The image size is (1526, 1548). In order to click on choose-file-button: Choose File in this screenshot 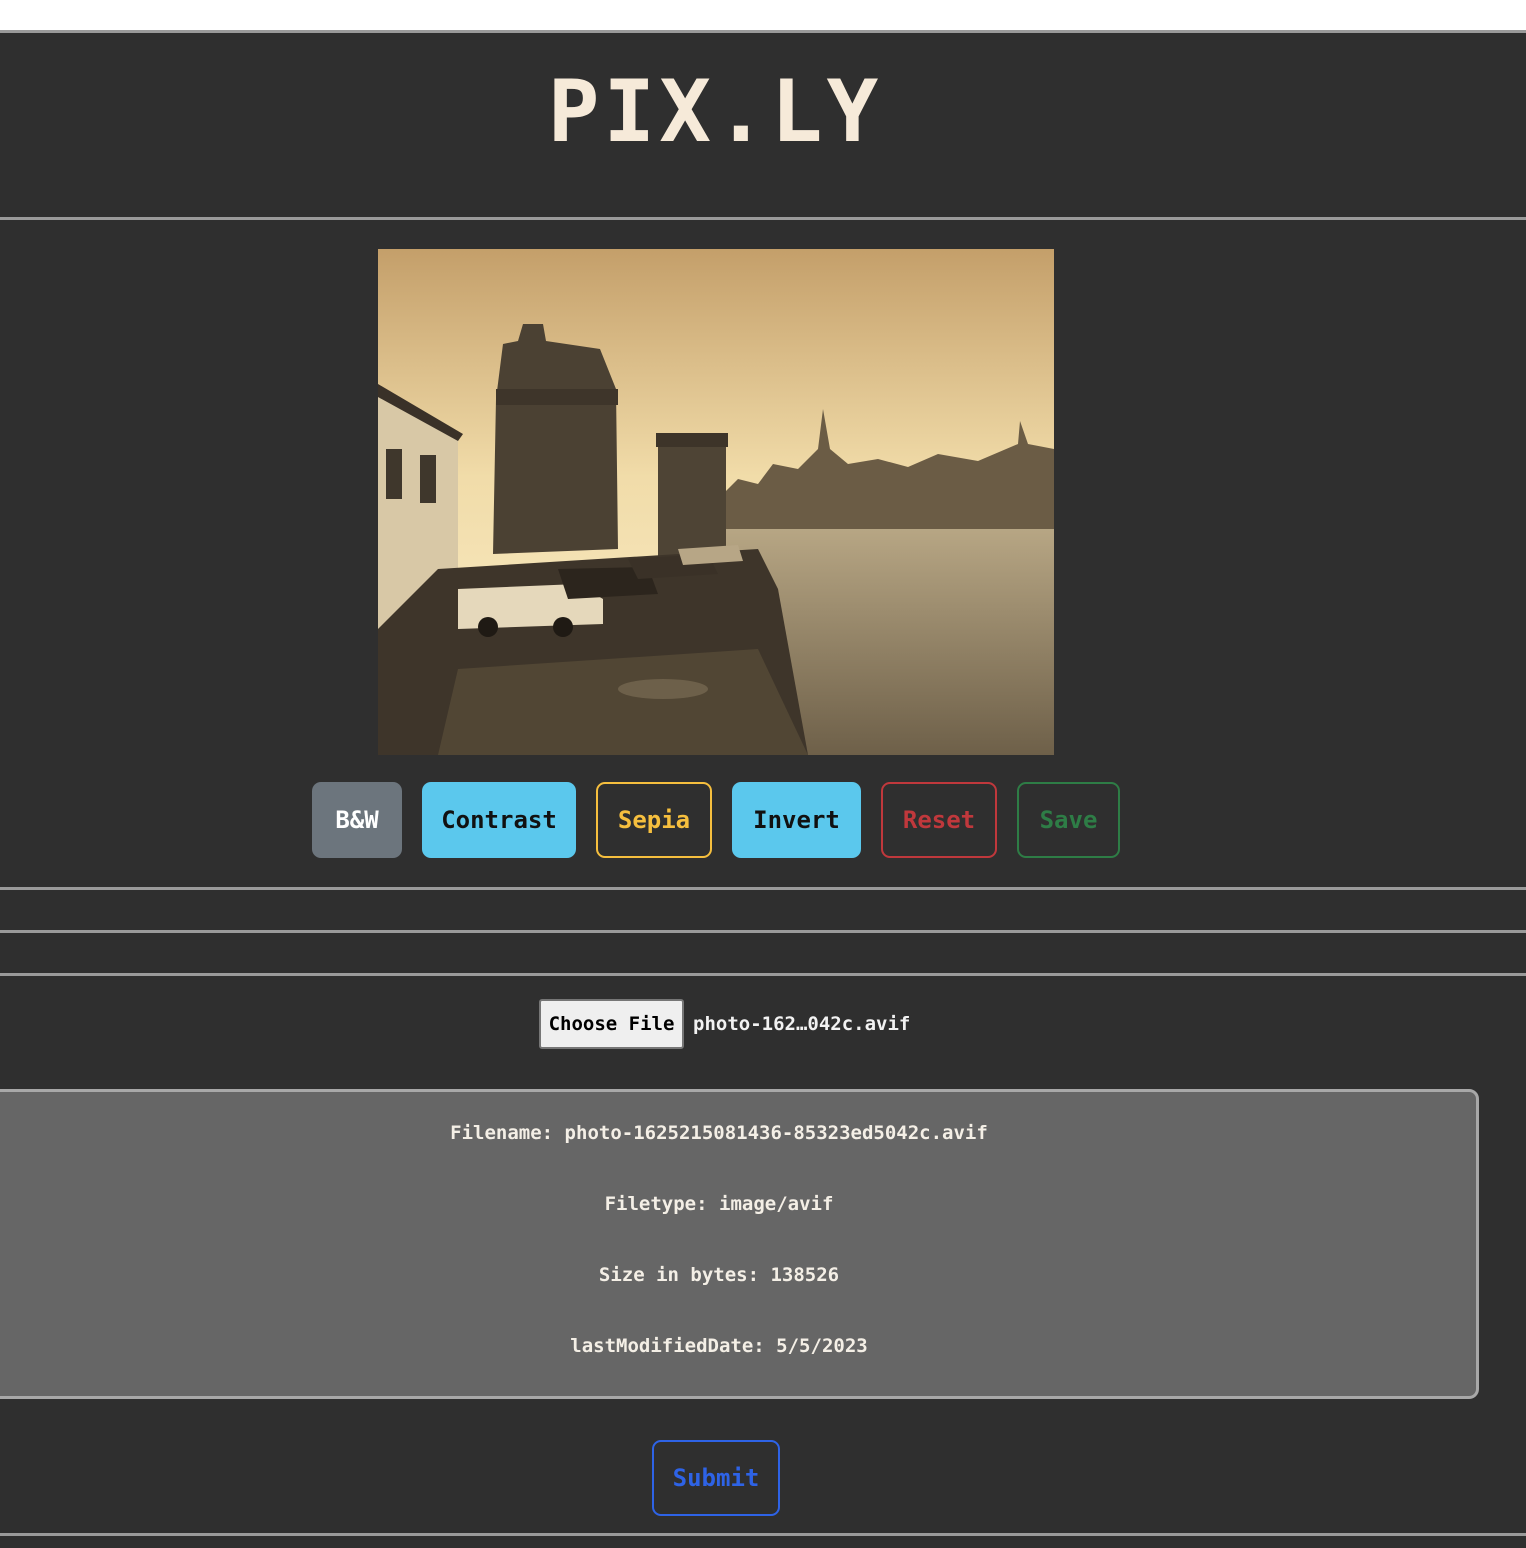, I will do `click(611, 1024)`.